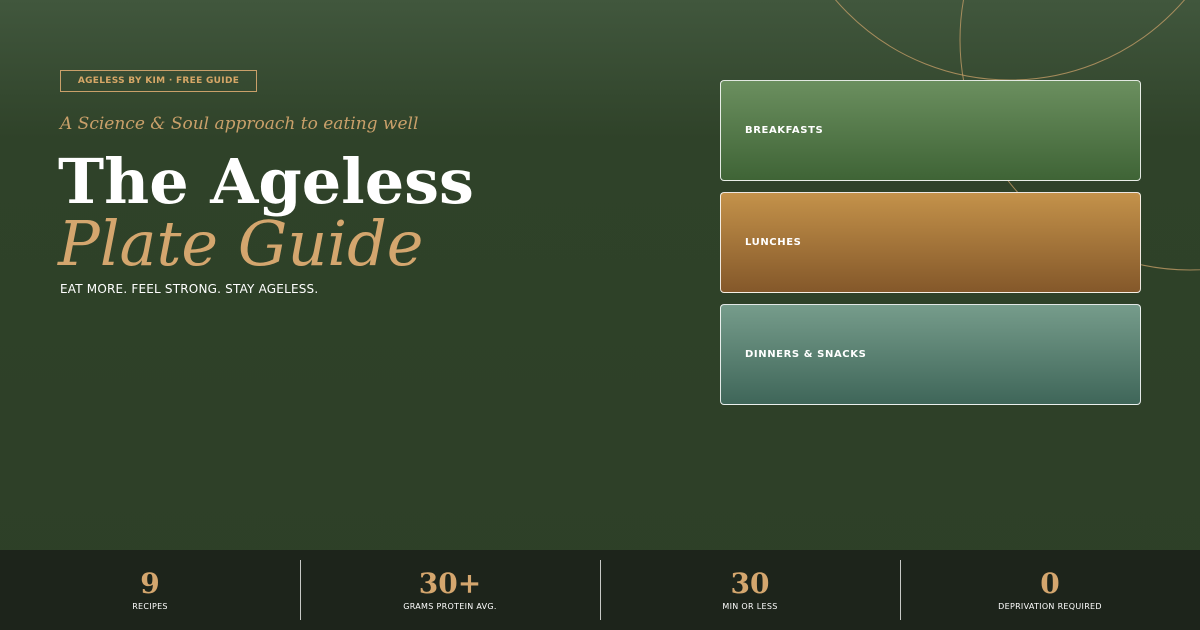 The height and width of the screenshot is (630, 1200). What do you see at coordinates (750, 606) in the screenshot?
I see `stat-label: MIN OR LESS` at bounding box center [750, 606].